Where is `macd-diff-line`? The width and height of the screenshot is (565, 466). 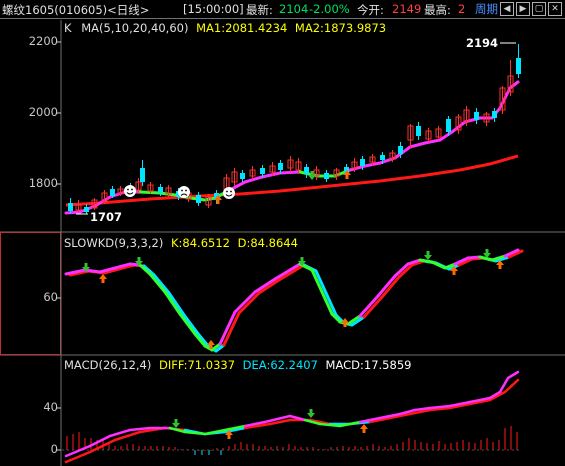
macd-diff-line is located at coordinates (513, 375).